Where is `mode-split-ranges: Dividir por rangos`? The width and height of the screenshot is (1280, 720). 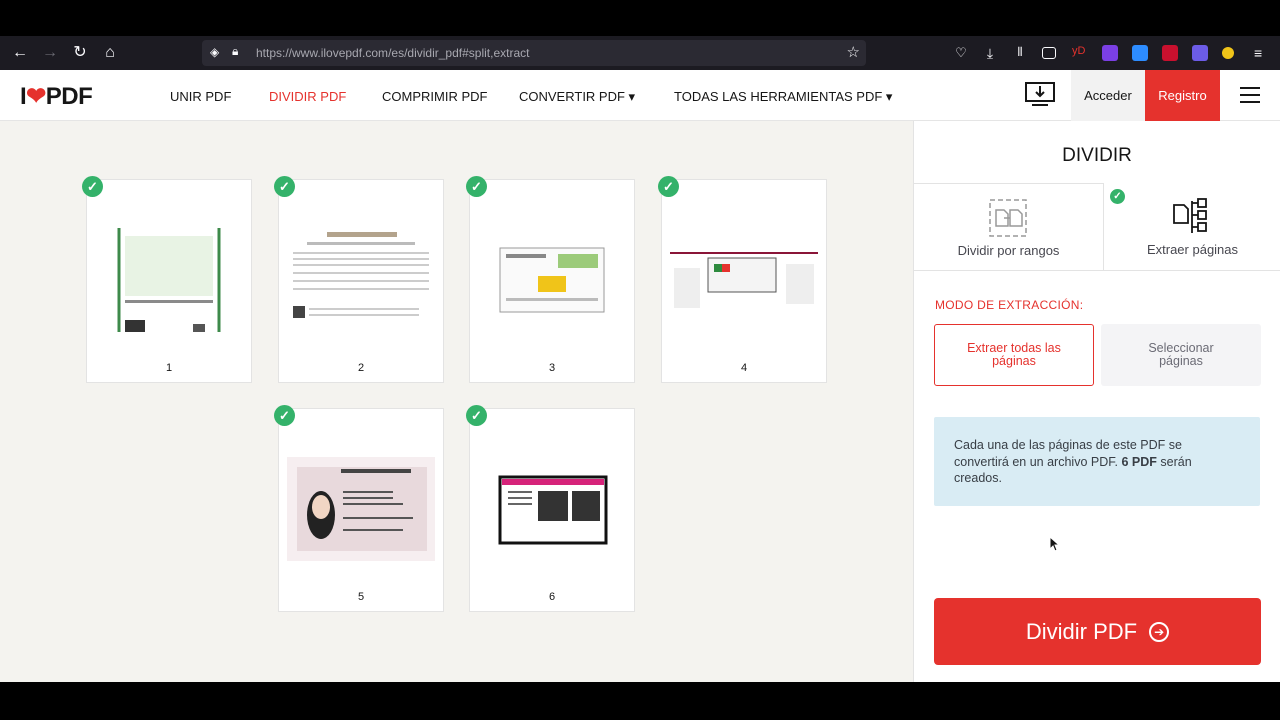 mode-split-ranges: Dividir por rangos is located at coordinates (1009, 227).